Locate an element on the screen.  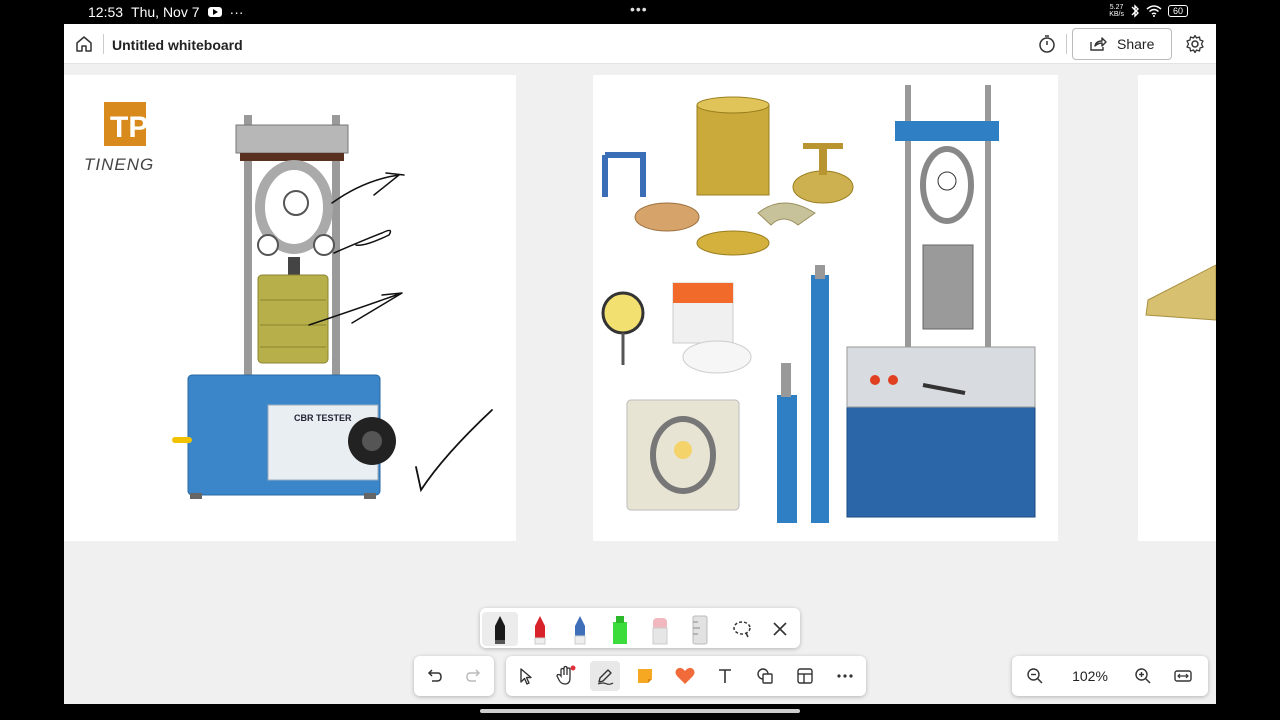
brass-plate-image is located at coordinates (1177, 308).